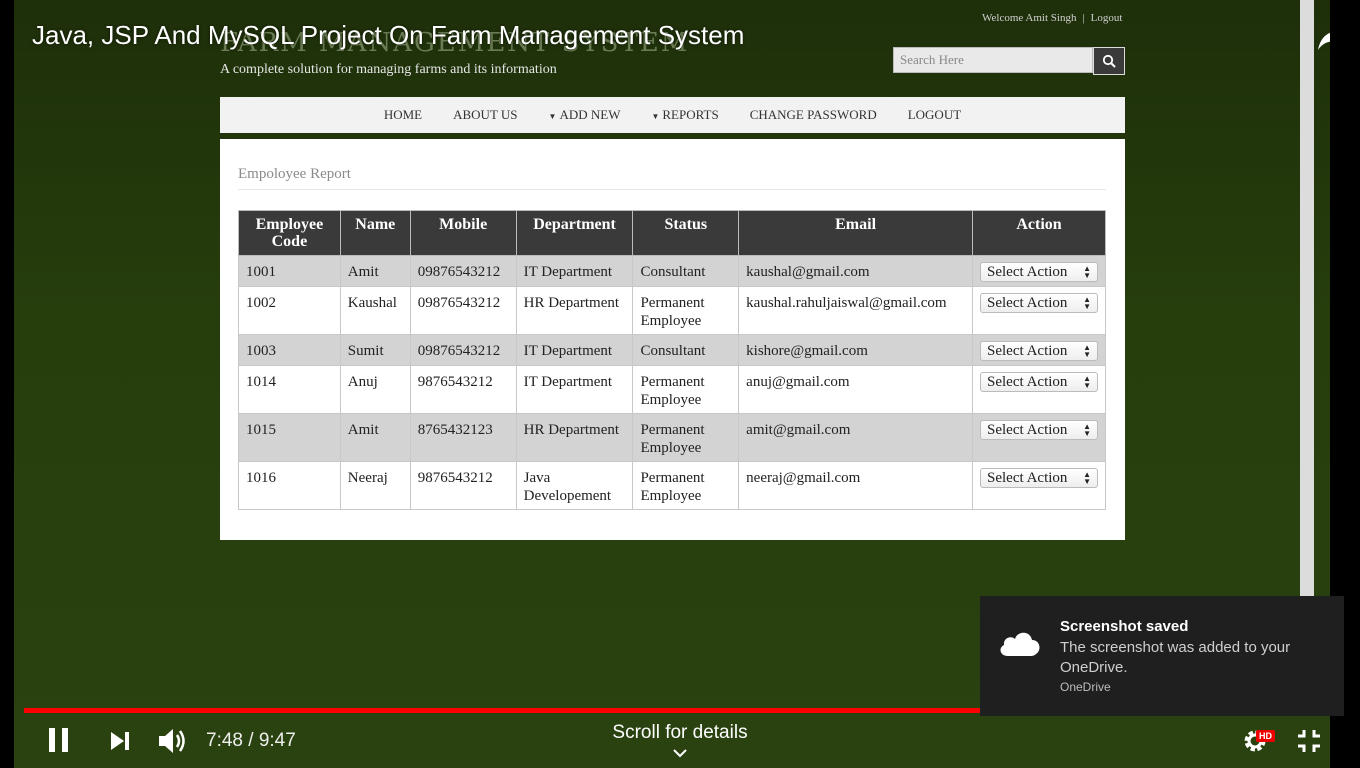 This screenshot has width=1360, height=768. I want to click on chevron-down-icon, so click(680, 753).